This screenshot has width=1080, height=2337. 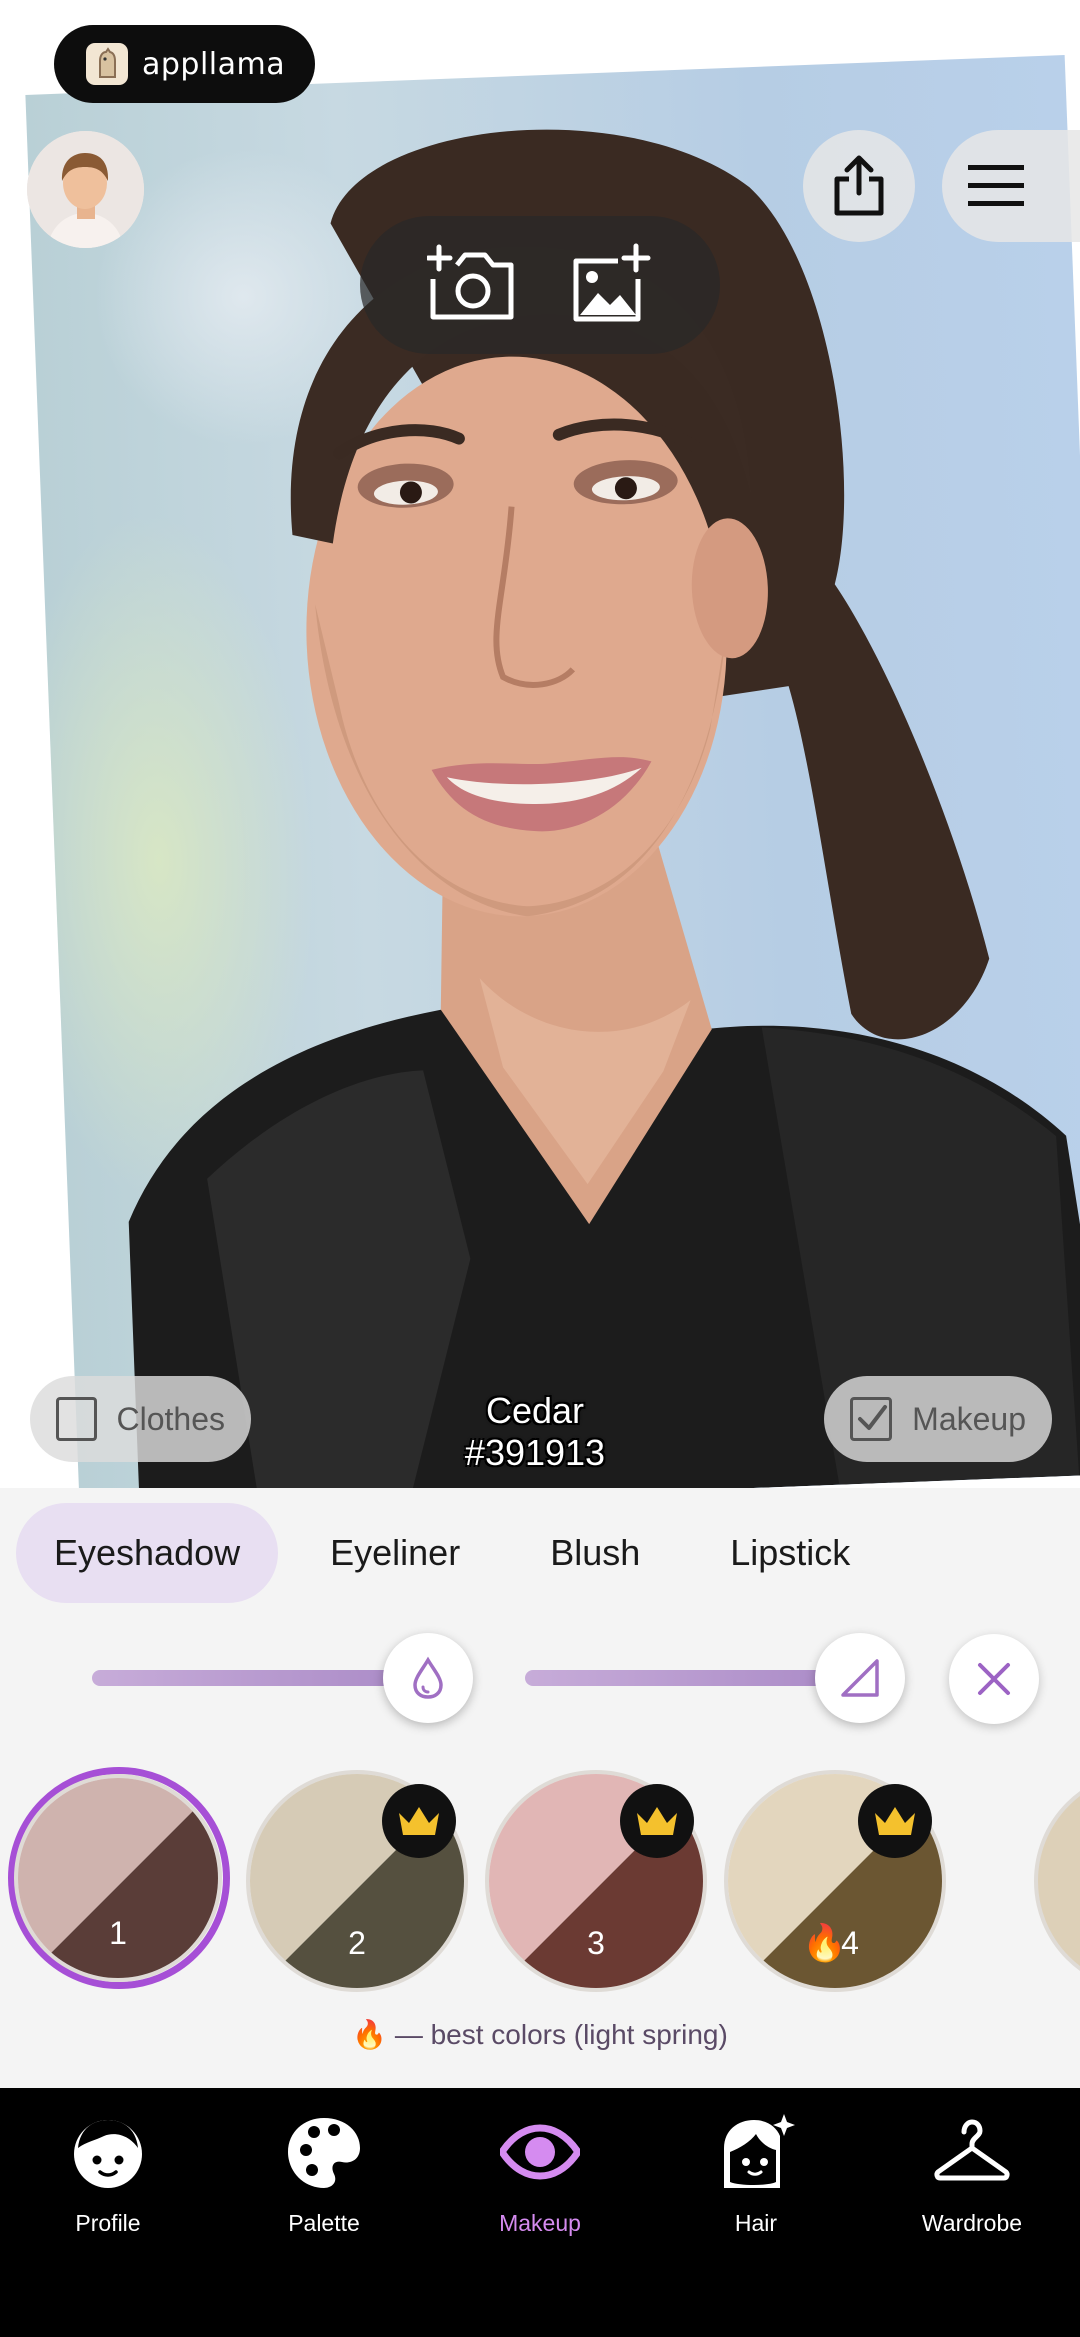 What do you see at coordinates (540, 2152) in the screenshot?
I see `eye-icon` at bounding box center [540, 2152].